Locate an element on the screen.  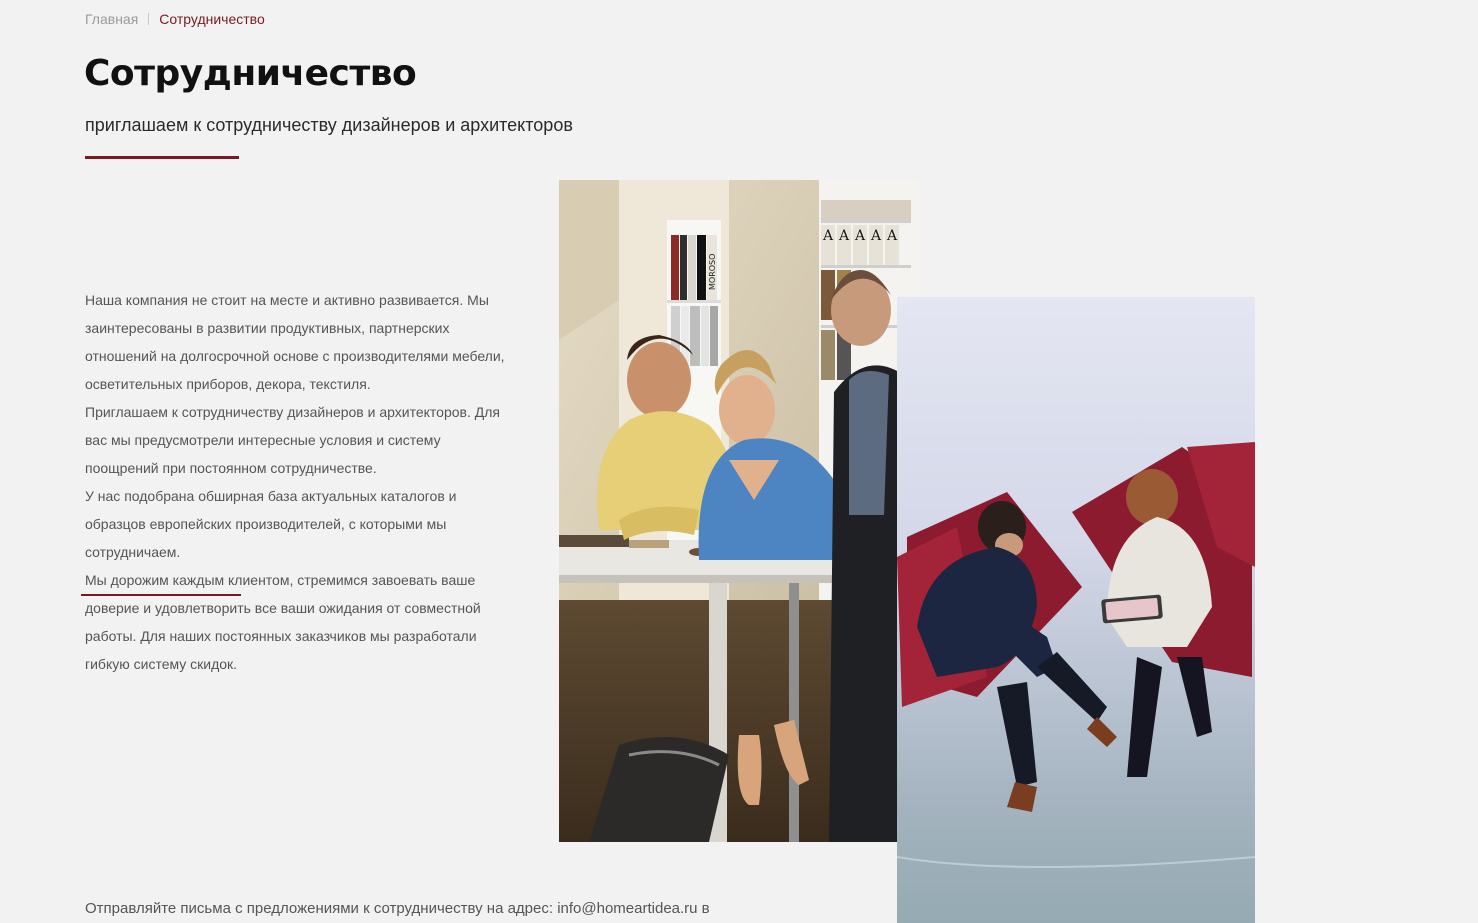
text-accent-line is located at coordinates (161, 595).